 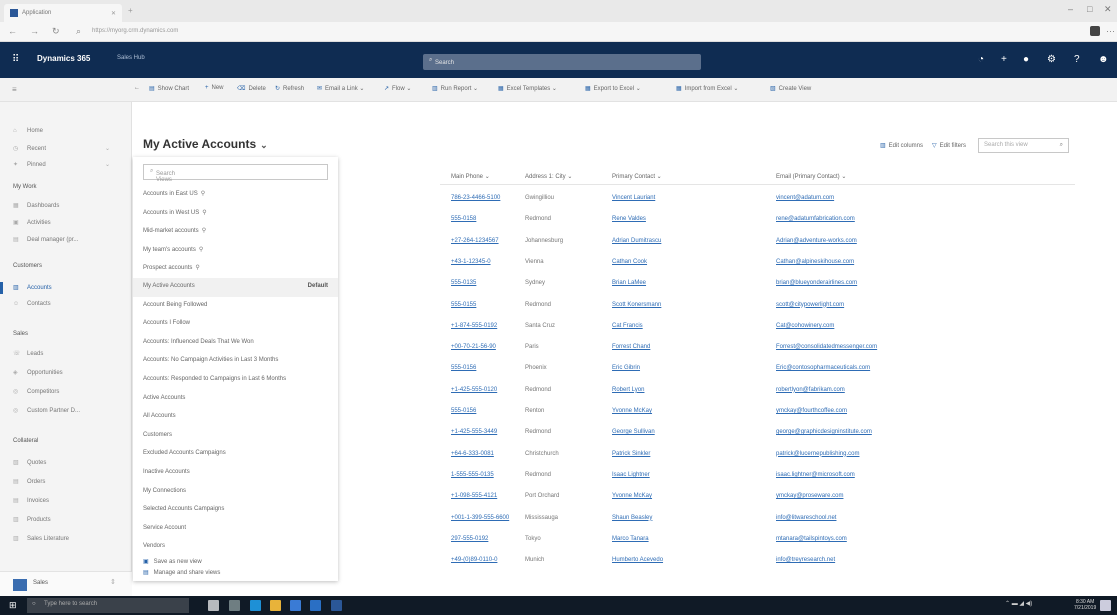 I want to click on sidebar-item-dashboards: ▦ Dashboards, so click(x=36, y=205).